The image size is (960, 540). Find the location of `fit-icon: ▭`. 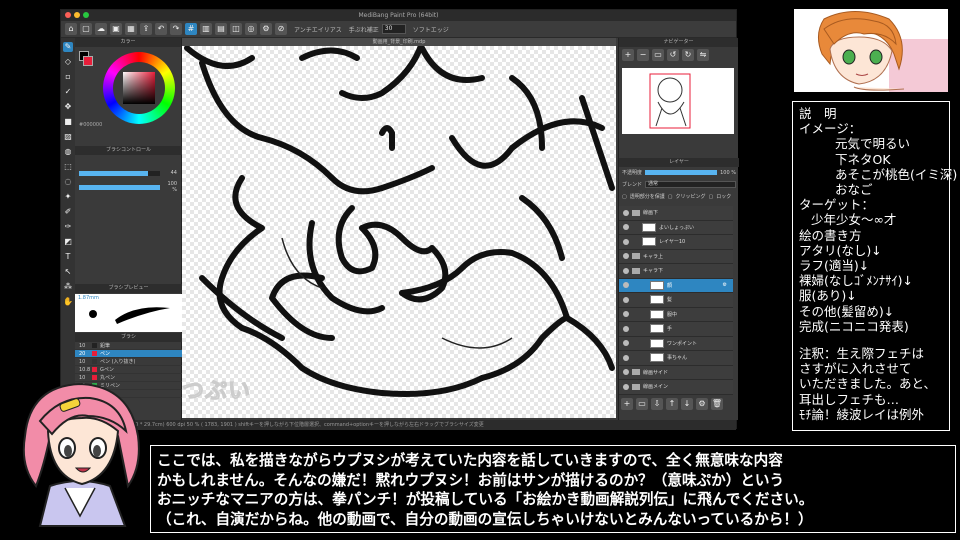

fit-icon: ▭ is located at coordinates (658, 55).